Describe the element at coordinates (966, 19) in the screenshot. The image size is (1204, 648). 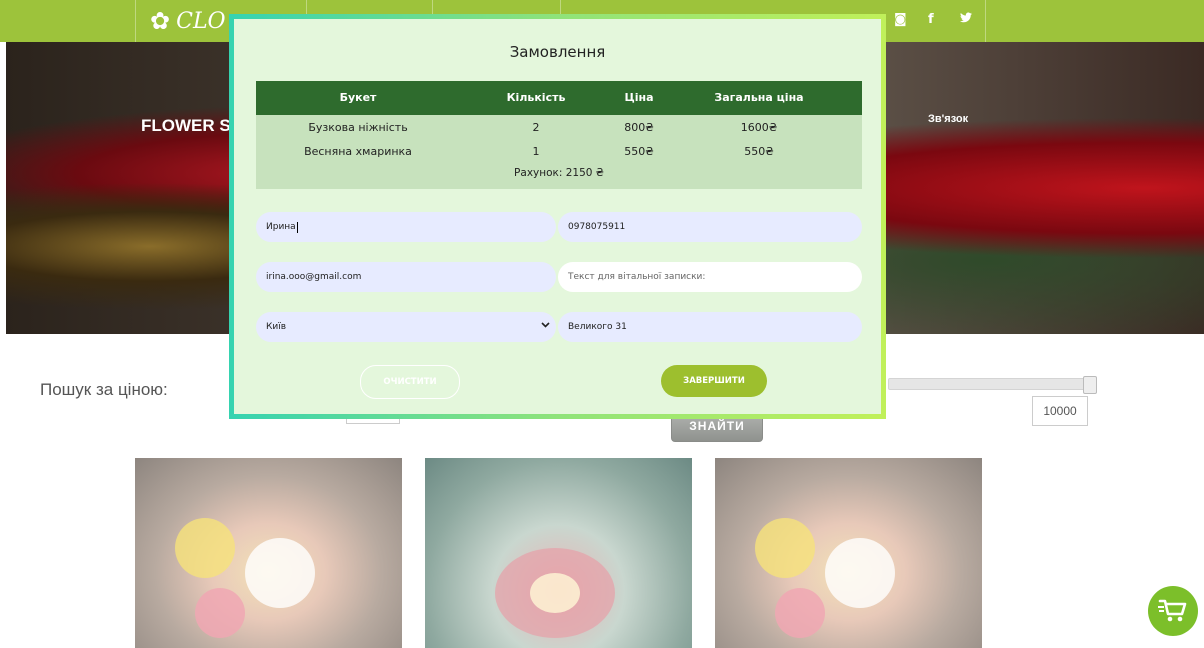
I see `twitter-icon` at that location.